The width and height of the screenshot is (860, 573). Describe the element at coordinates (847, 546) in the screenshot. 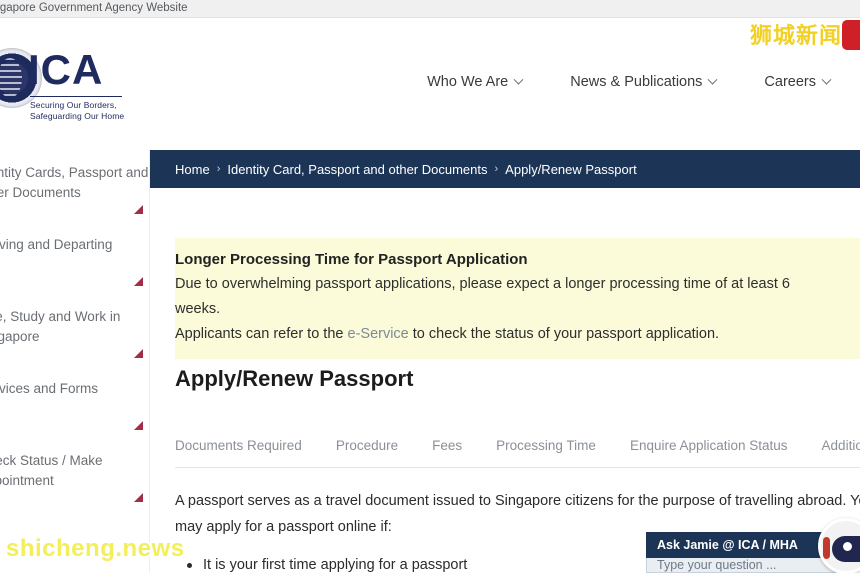

I see `chatbot-avatar-eye` at that location.